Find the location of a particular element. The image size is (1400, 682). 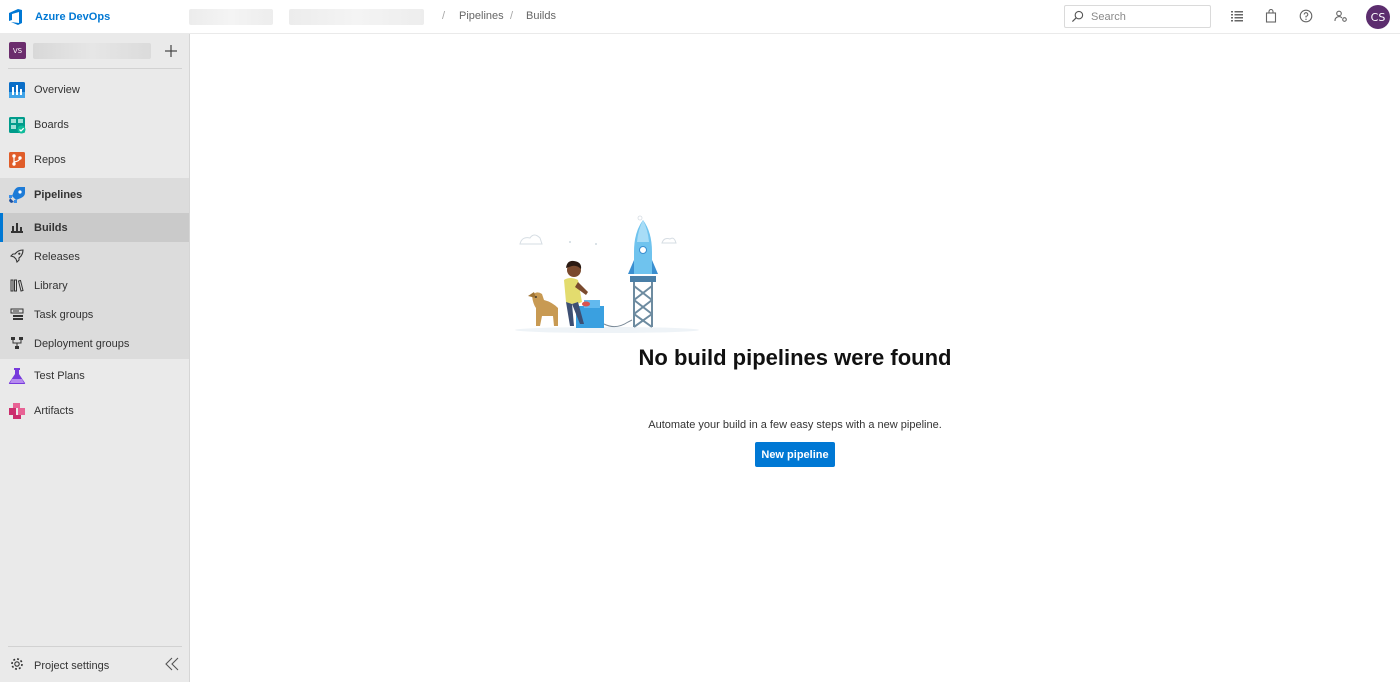

organization-name-redacted is located at coordinates (231, 17).